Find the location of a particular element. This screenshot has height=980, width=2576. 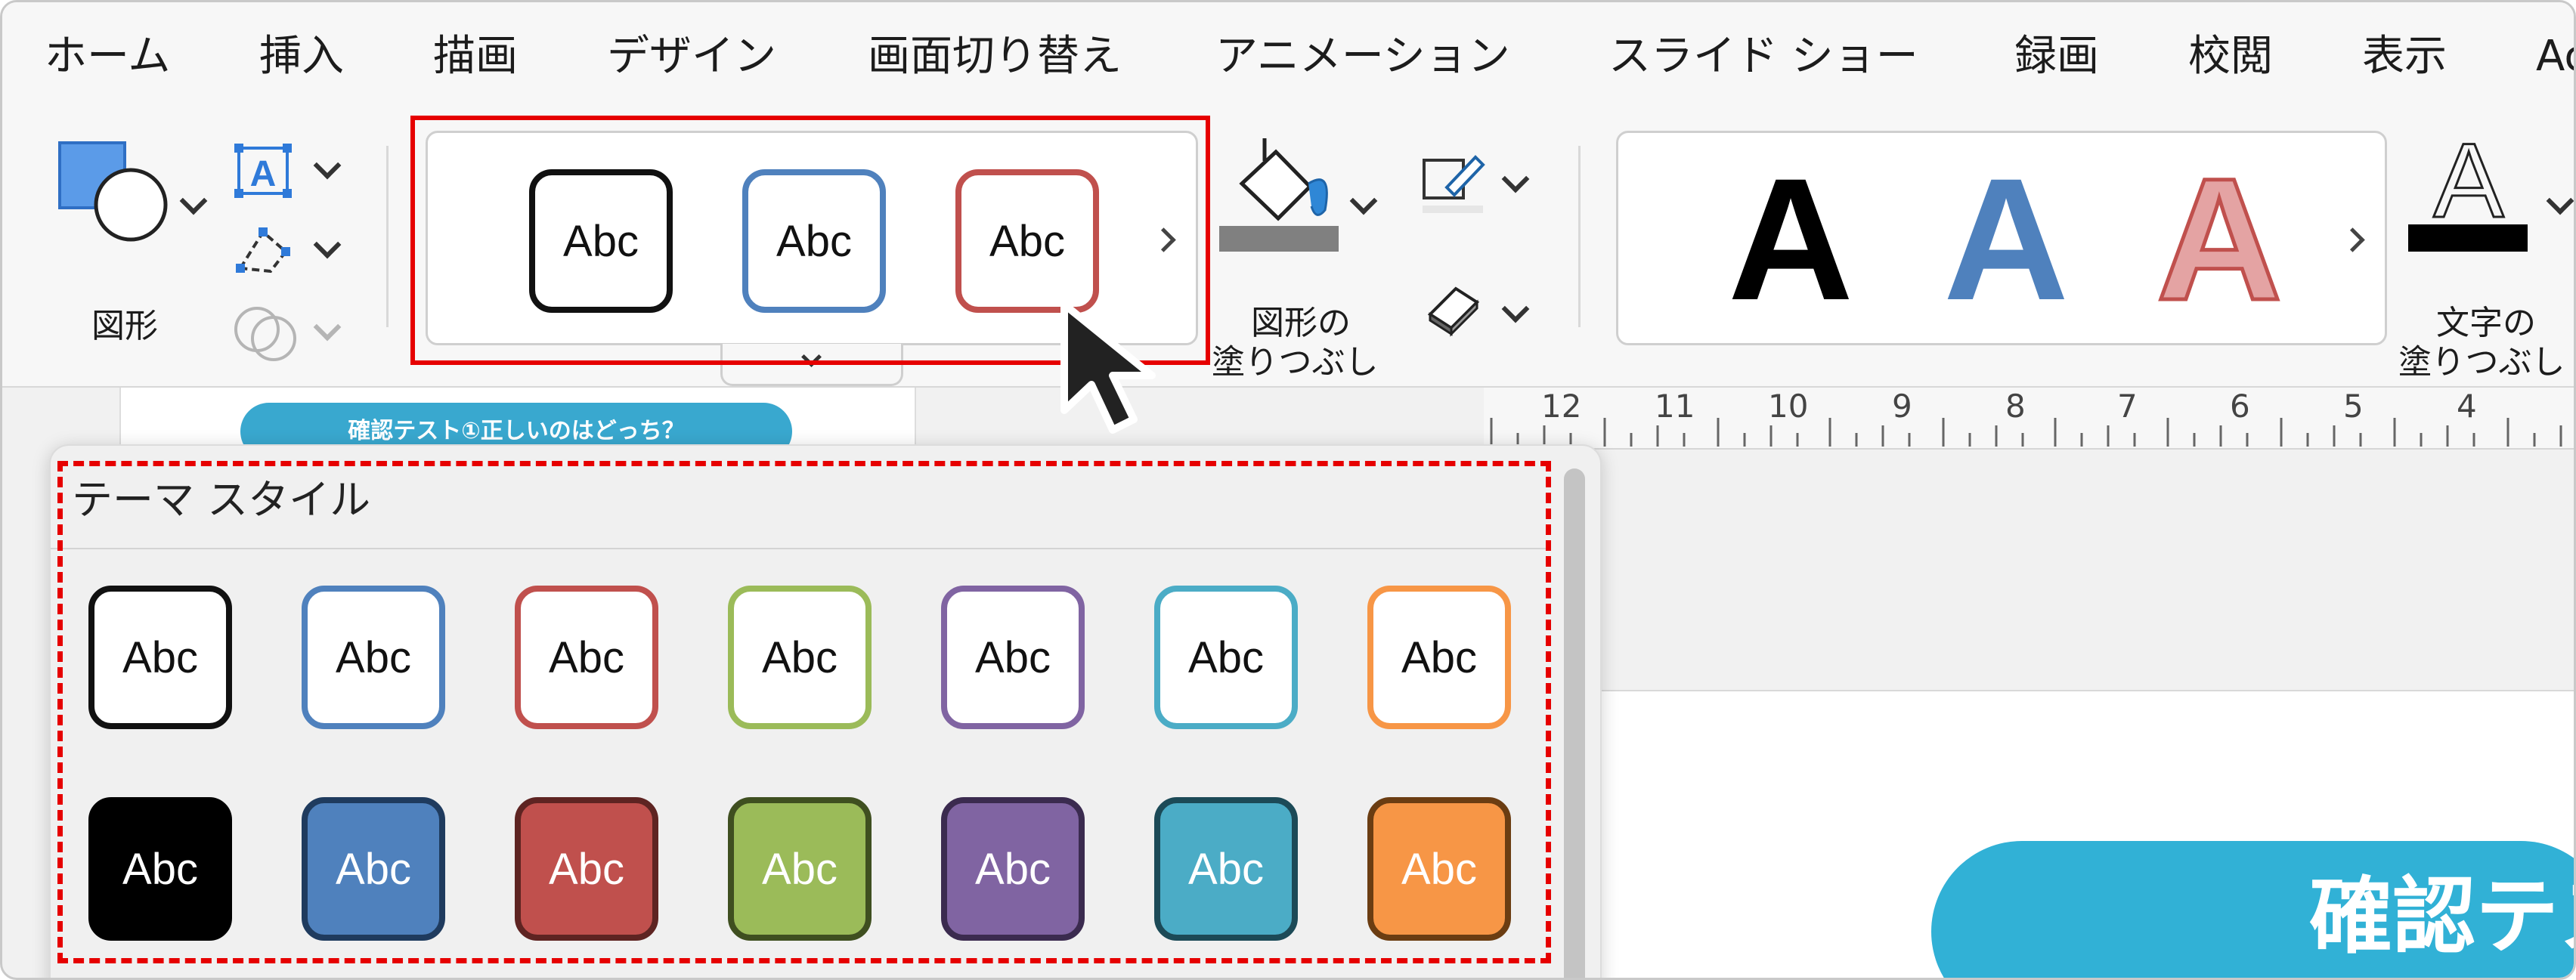

panel-scrollbar is located at coordinates (1575, 723).